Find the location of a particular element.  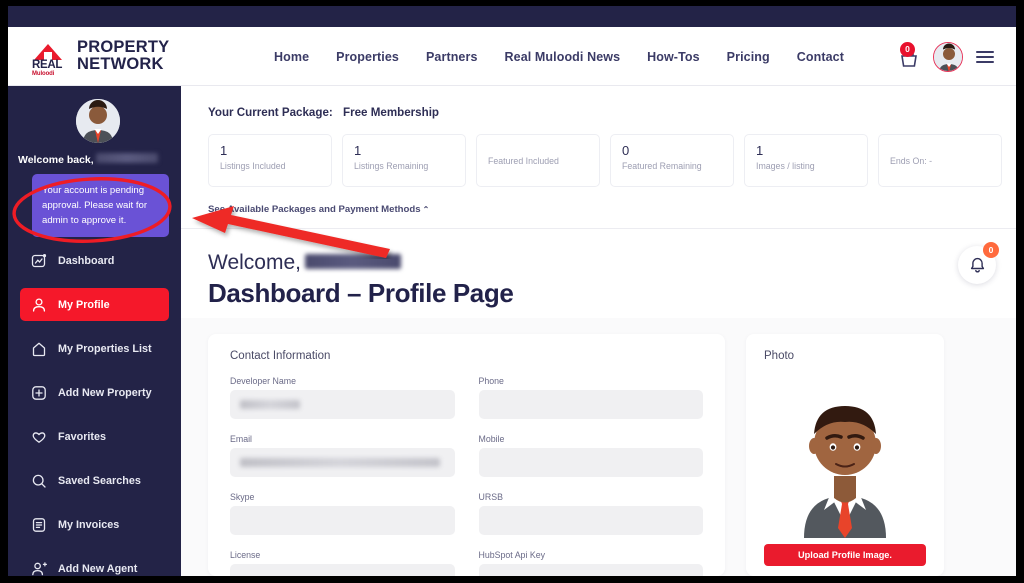

skype-input is located at coordinates (342, 520).